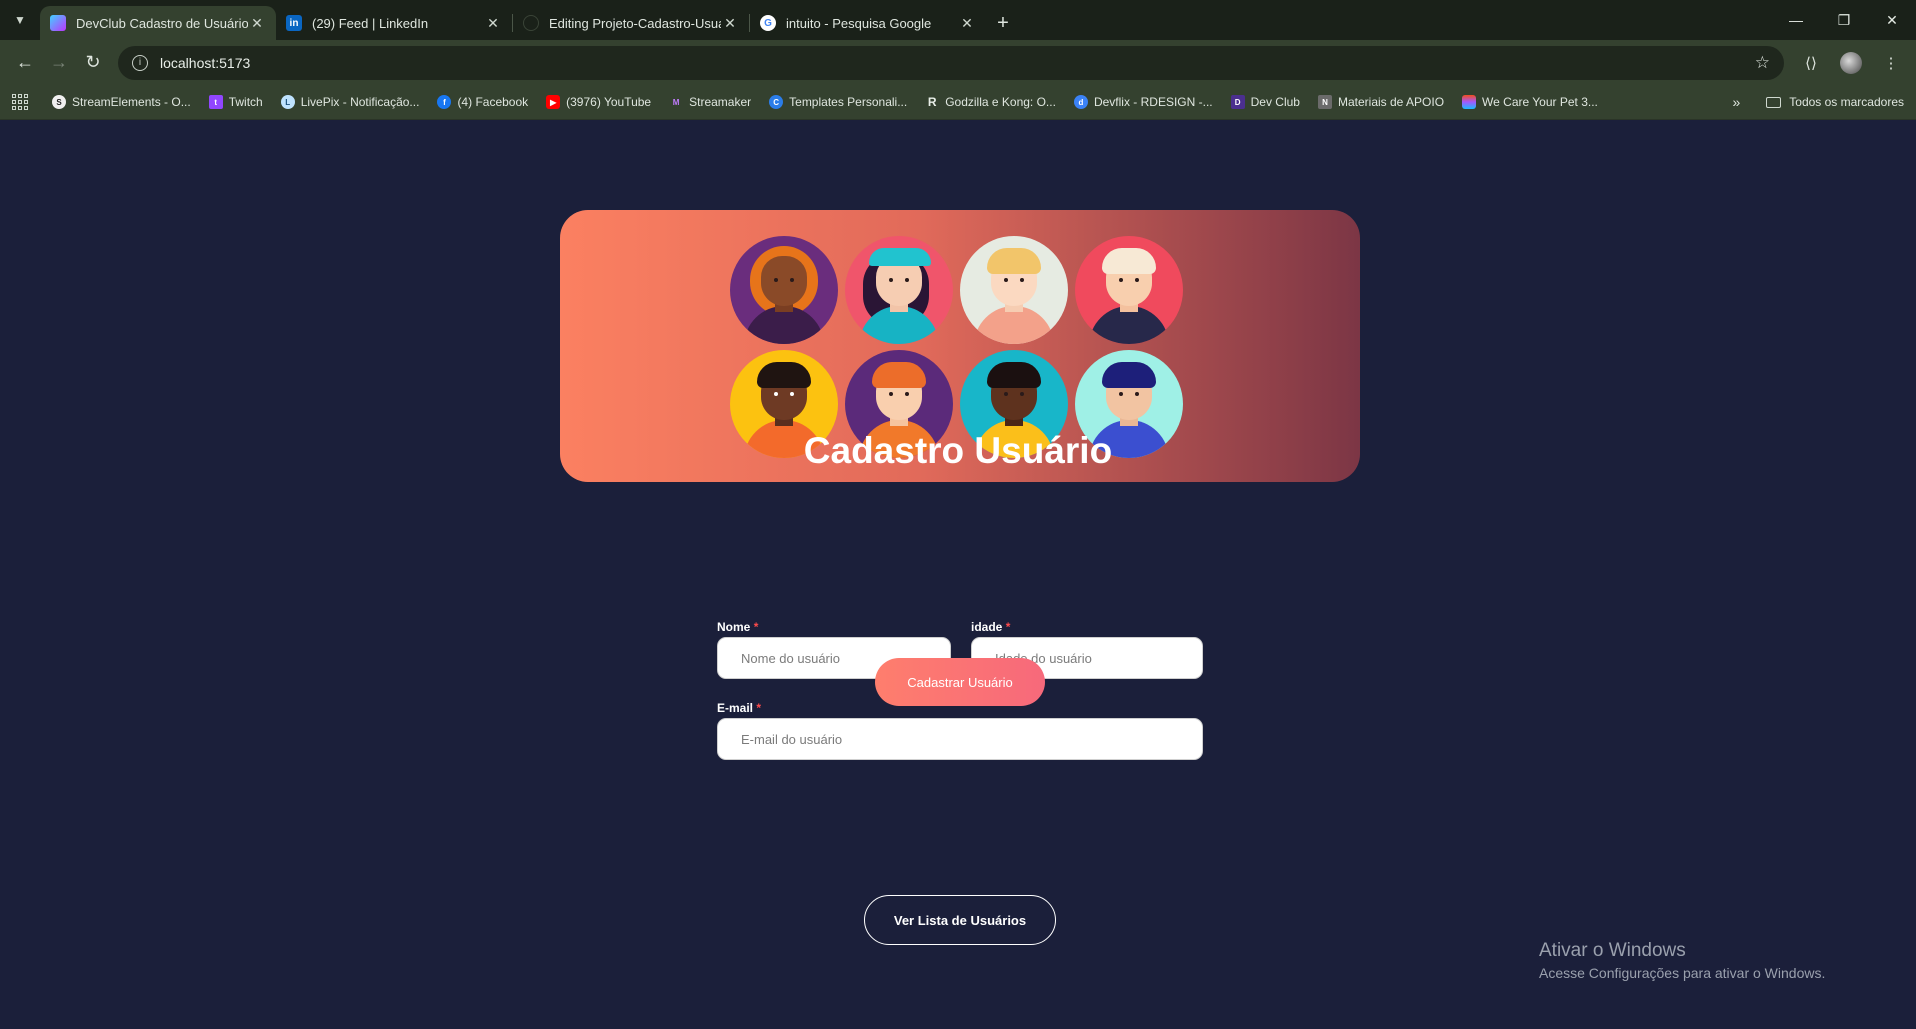 This screenshot has width=1916, height=1029. I want to click on all-bookmarks-link: Todos os marcadores, so click(1846, 102).